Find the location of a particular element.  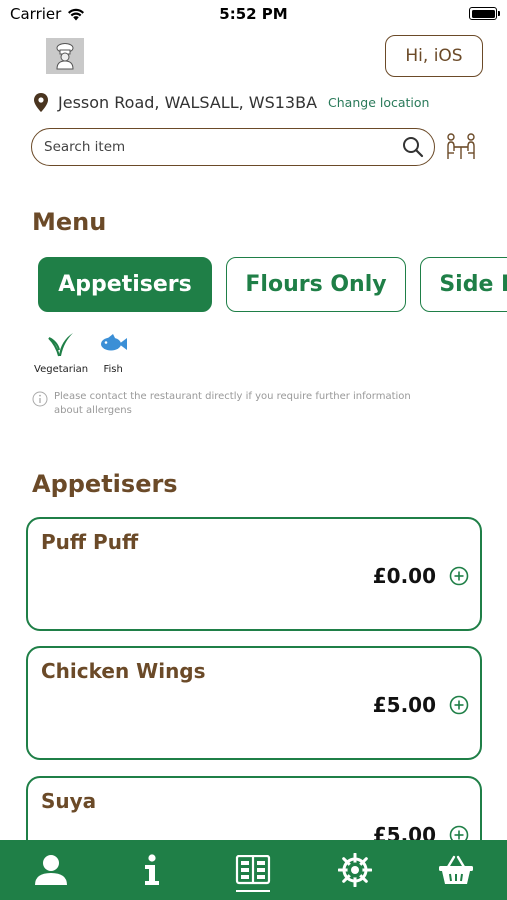

category-tab-side-items: Side Items is located at coordinates (463, 284).